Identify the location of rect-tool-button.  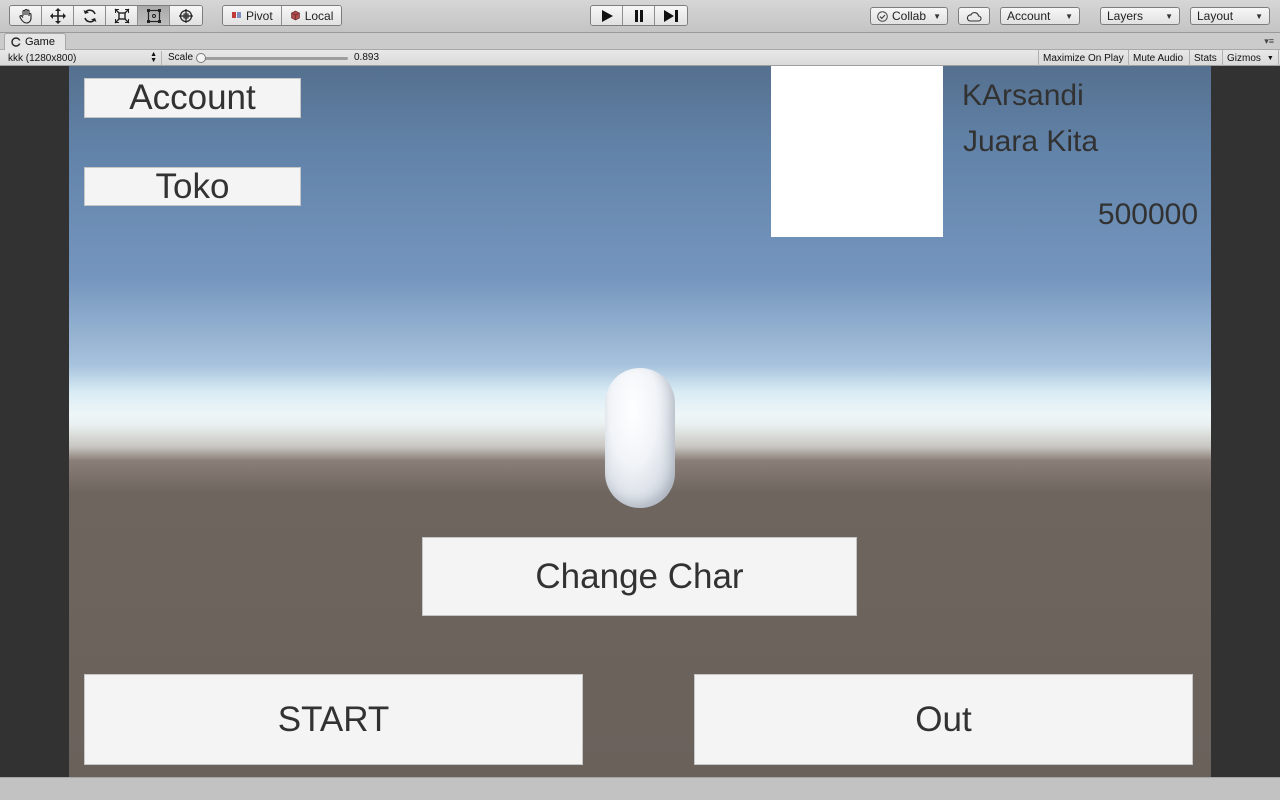
(154, 15).